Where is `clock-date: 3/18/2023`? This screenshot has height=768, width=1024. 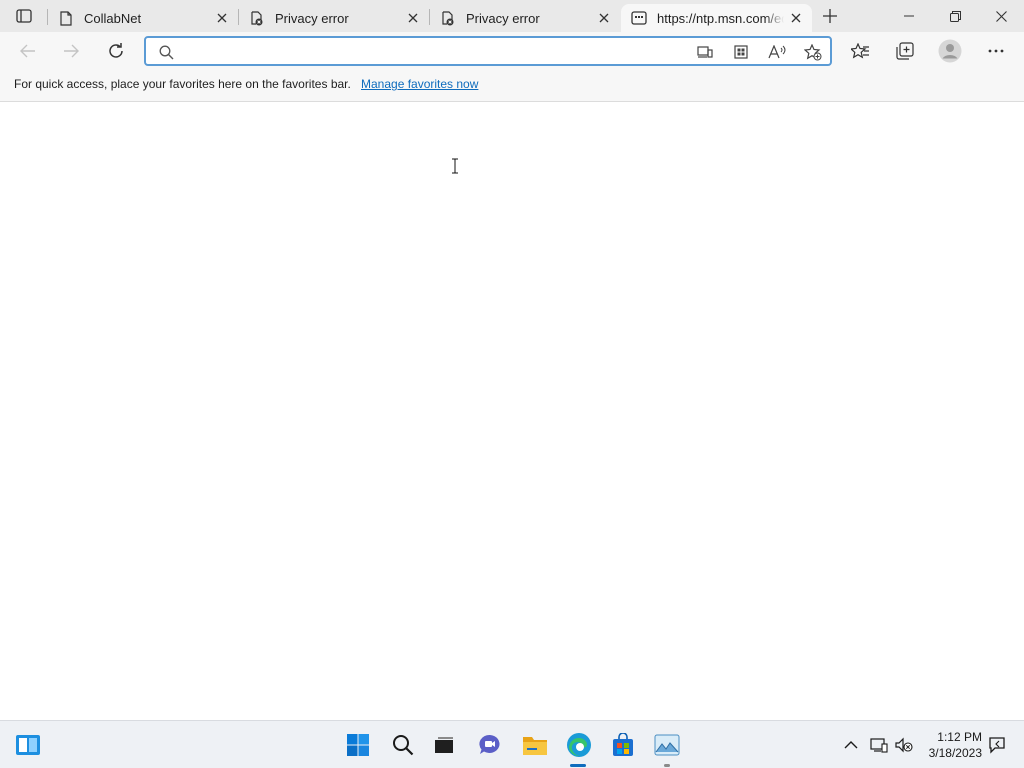
clock-date: 3/18/2023 is located at coordinates (955, 753).